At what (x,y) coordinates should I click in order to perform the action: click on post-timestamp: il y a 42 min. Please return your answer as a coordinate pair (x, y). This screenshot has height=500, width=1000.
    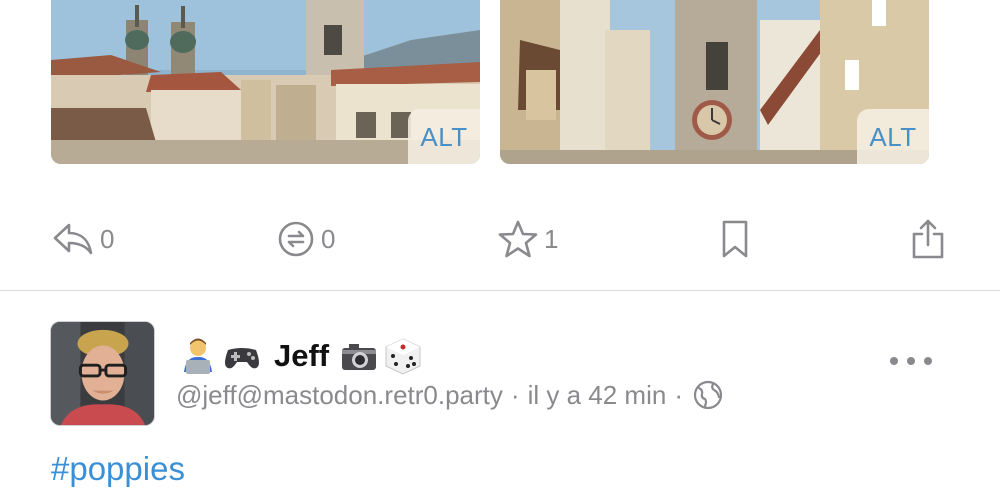
    Looking at the image, I should click on (597, 395).